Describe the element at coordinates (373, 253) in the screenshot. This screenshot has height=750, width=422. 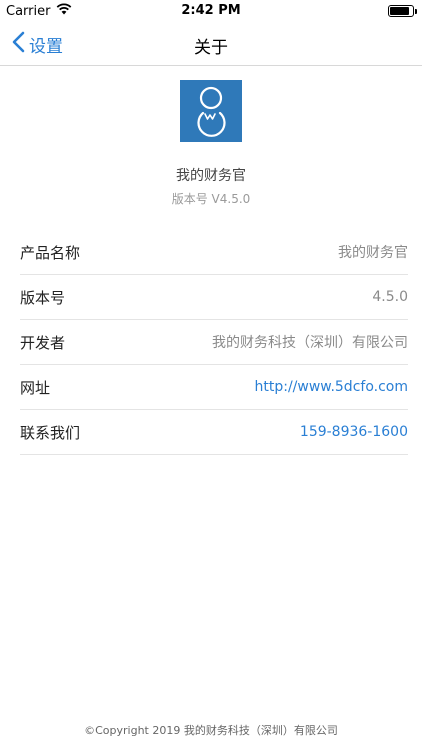
I see `product-name-value: 我的财务官` at that location.